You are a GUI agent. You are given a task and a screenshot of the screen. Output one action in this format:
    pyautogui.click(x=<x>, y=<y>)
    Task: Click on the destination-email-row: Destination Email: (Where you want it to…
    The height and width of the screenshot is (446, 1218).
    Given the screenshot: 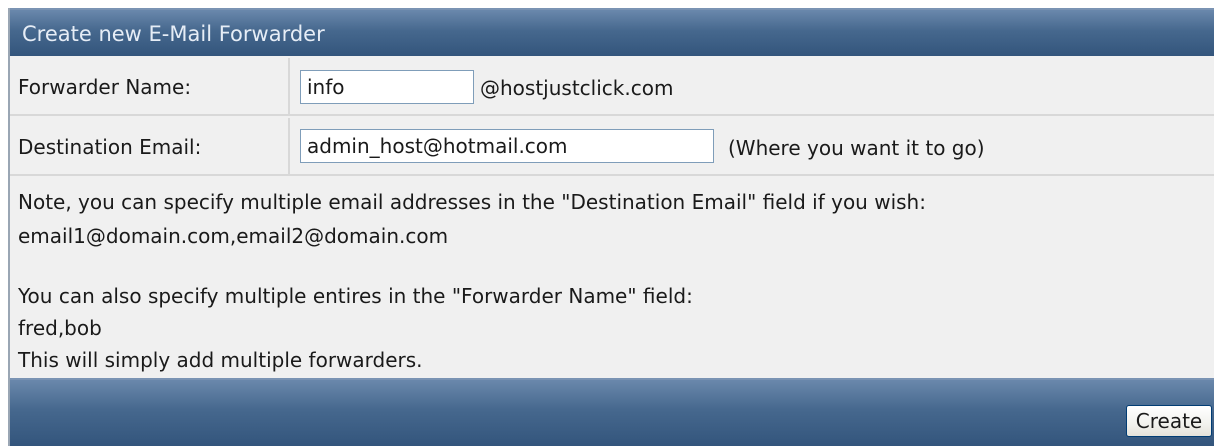 What is the action you would take?
    pyautogui.click(x=612, y=147)
    